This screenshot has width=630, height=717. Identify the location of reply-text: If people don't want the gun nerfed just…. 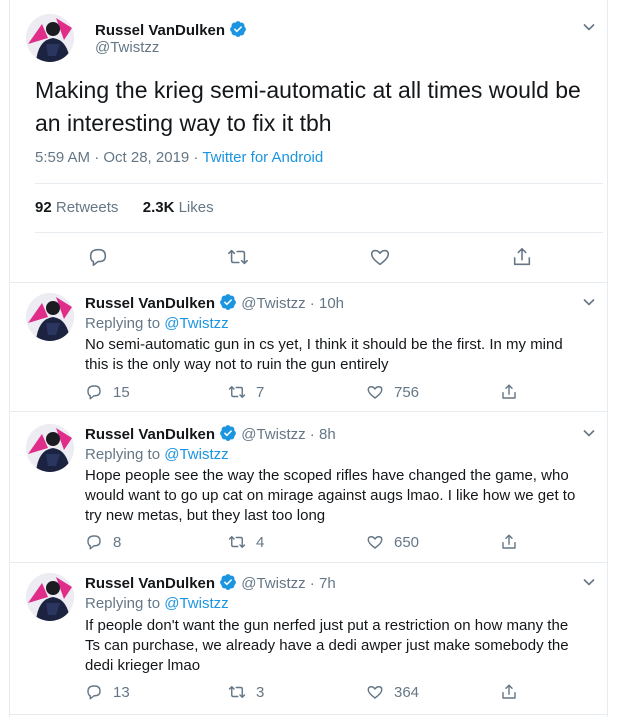
(327, 645).